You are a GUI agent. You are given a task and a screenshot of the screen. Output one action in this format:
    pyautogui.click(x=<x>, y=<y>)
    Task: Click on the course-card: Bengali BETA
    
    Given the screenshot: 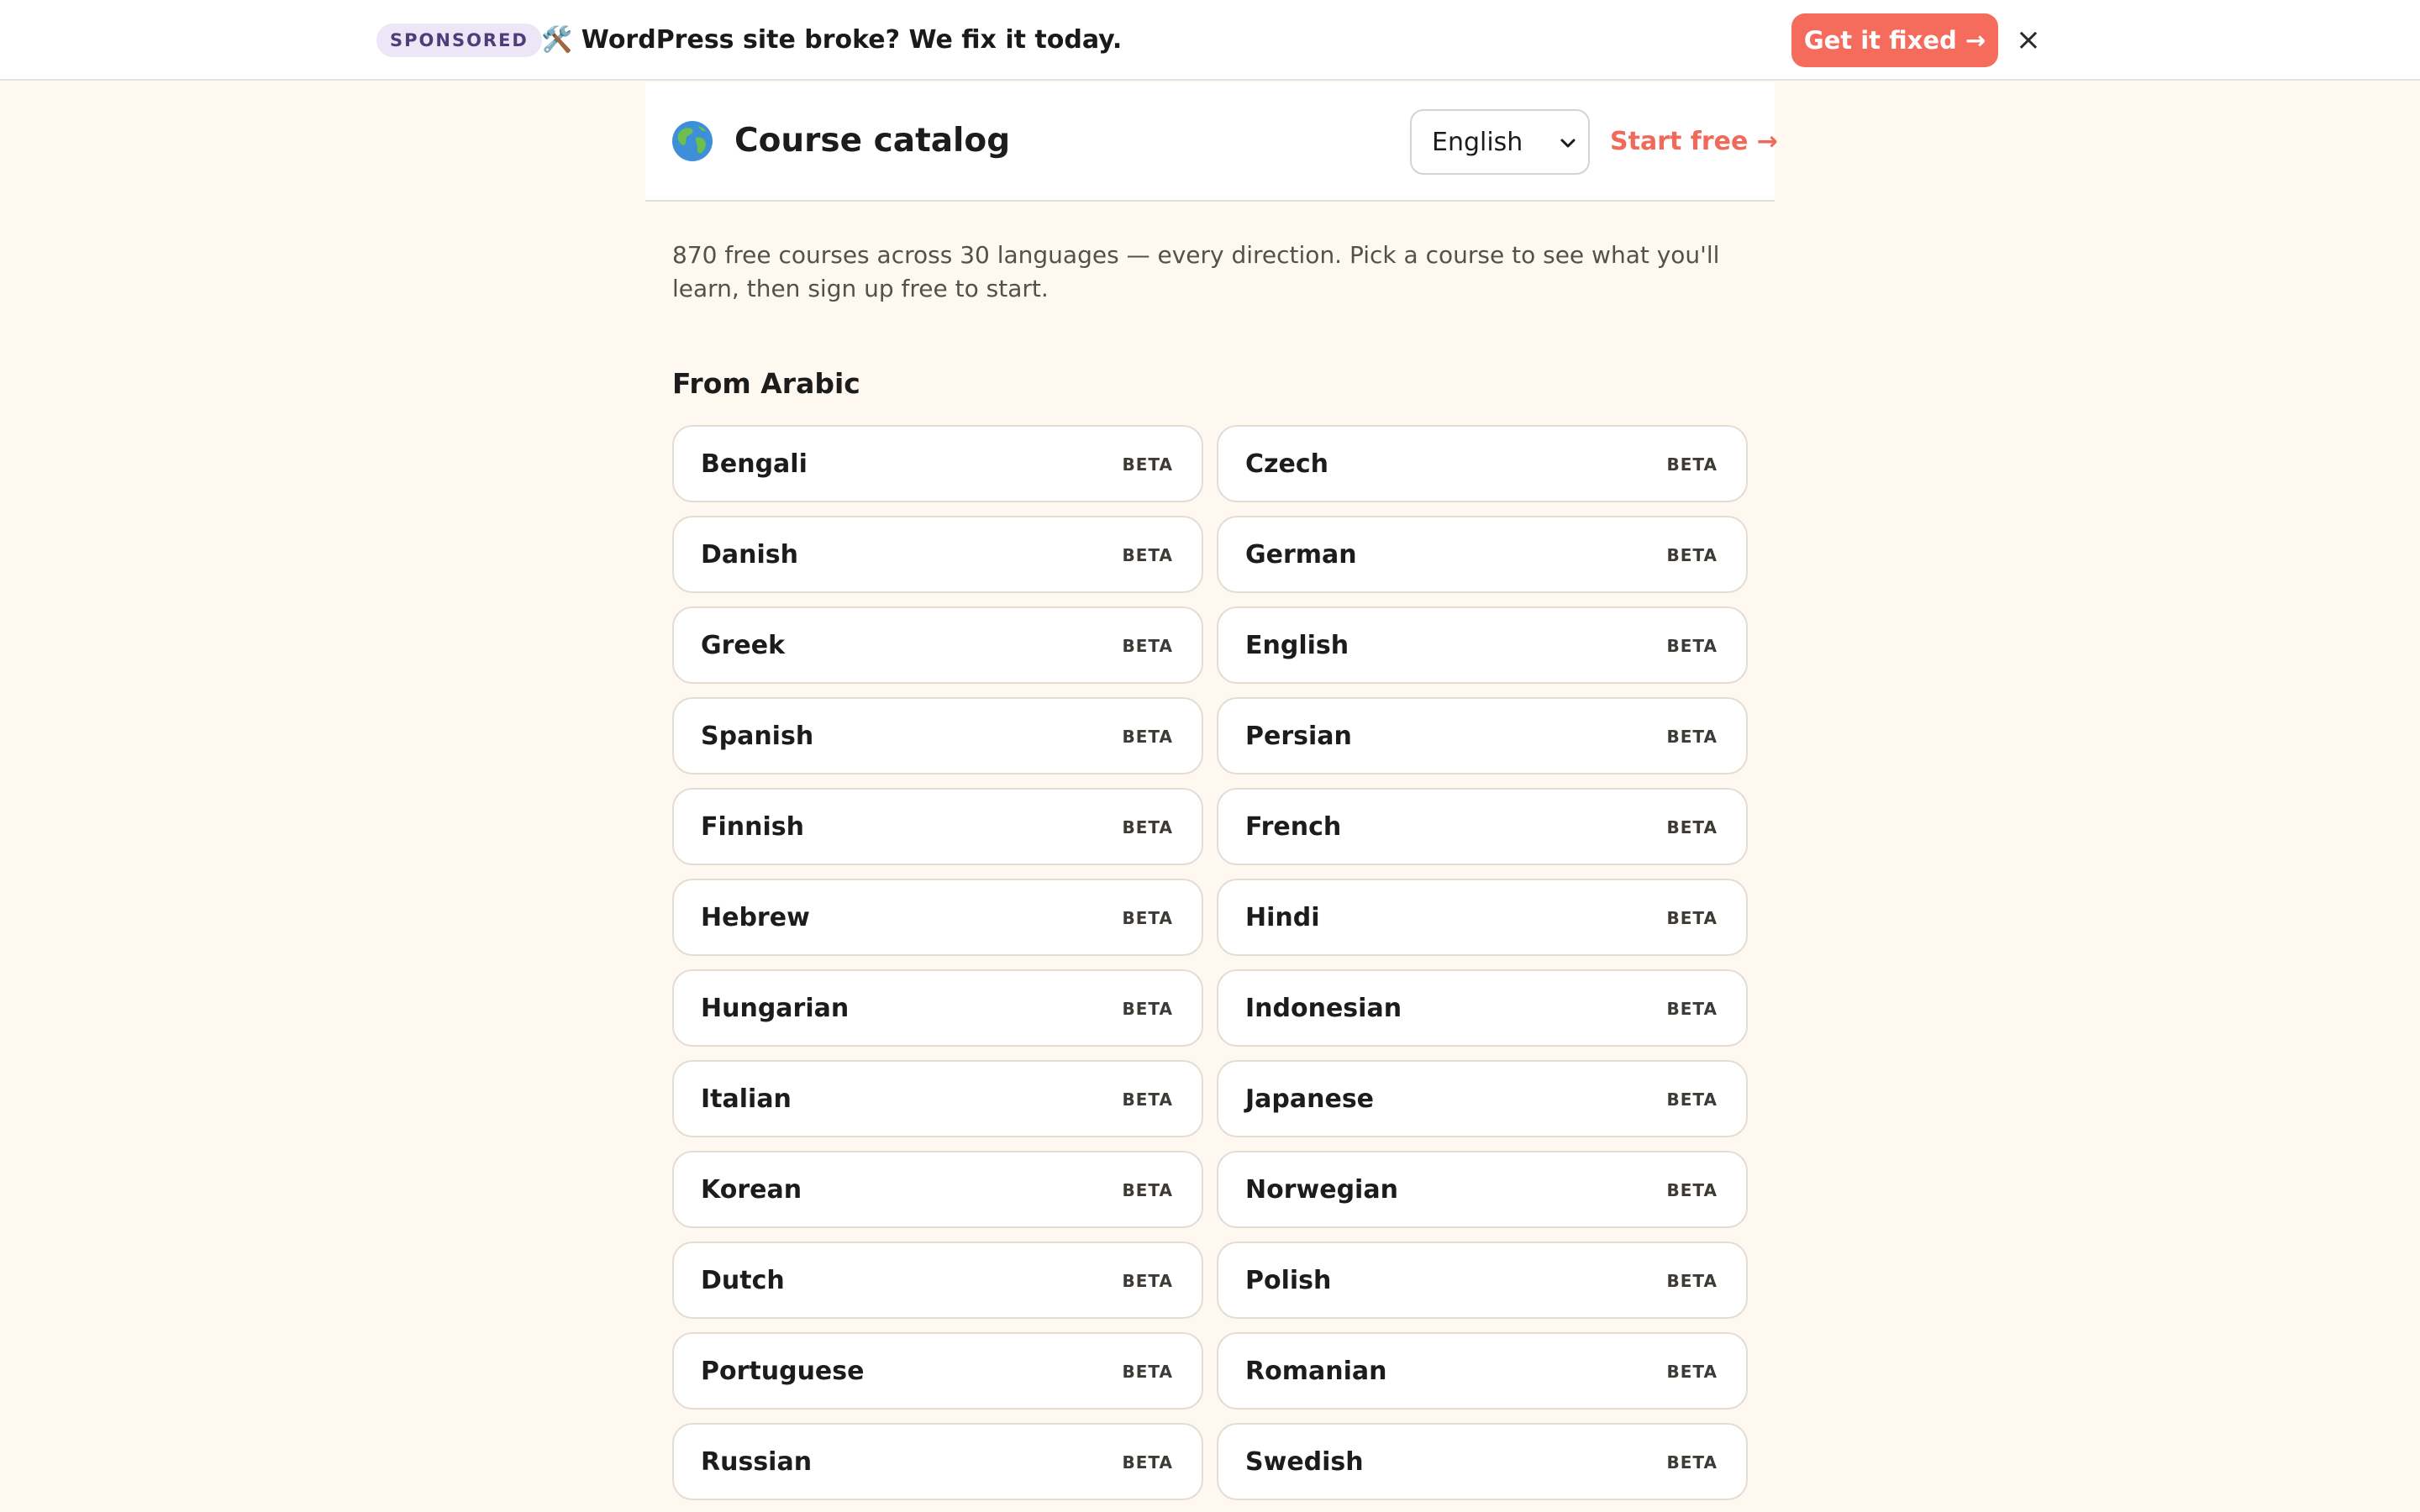 What is the action you would take?
    pyautogui.click(x=937, y=463)
    